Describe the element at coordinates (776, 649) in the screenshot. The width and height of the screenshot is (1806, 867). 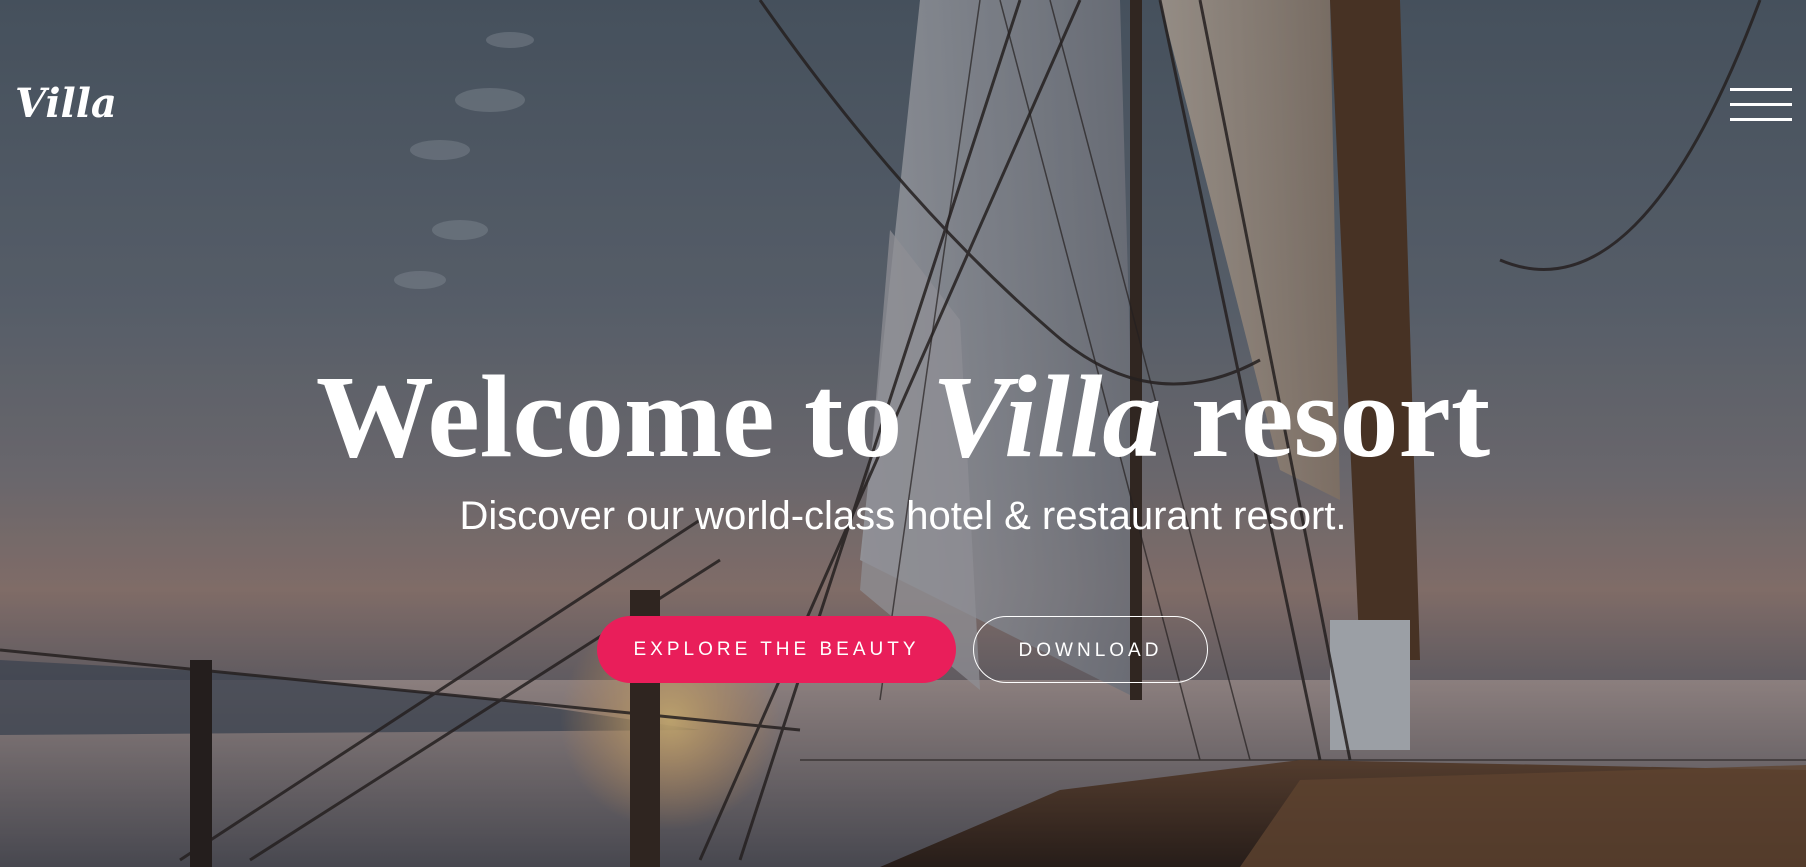
I see `explore-the-beauty-button: Explore the beauty` at that location.